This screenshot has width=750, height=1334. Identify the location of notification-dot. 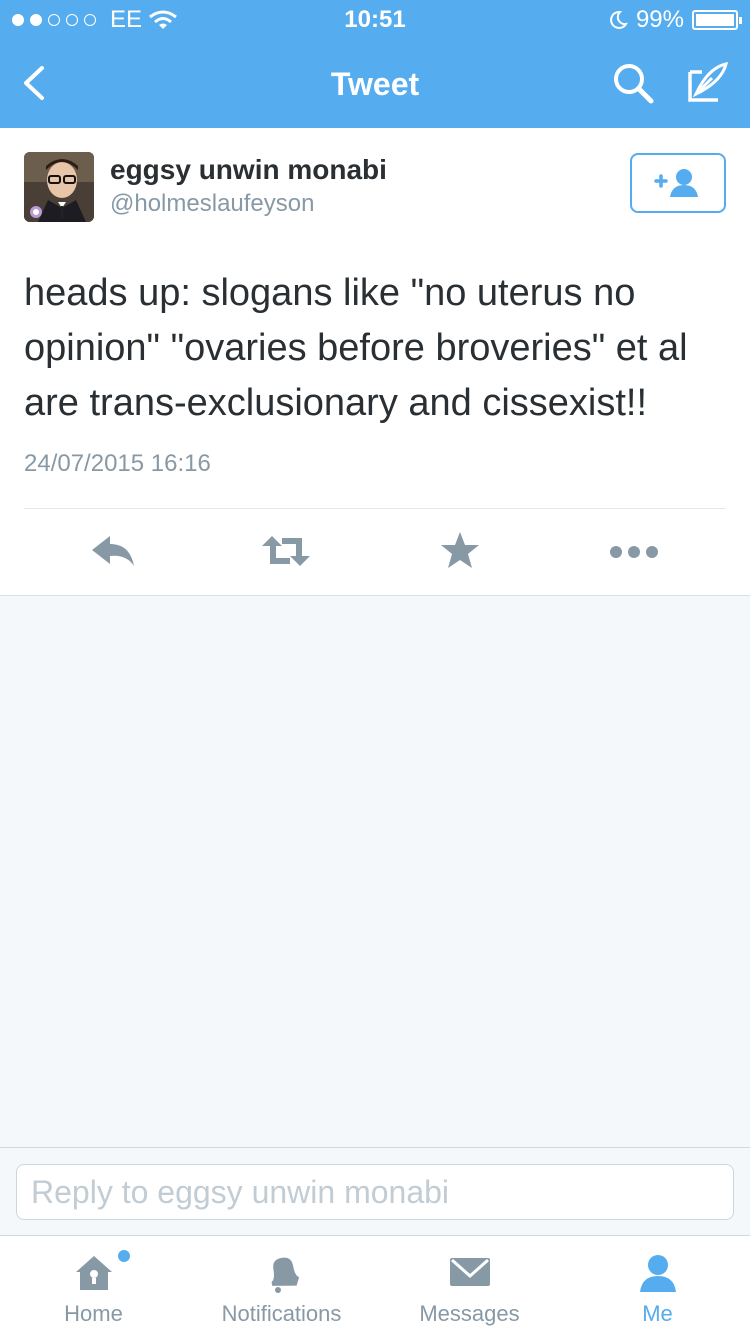
(124, 1256).